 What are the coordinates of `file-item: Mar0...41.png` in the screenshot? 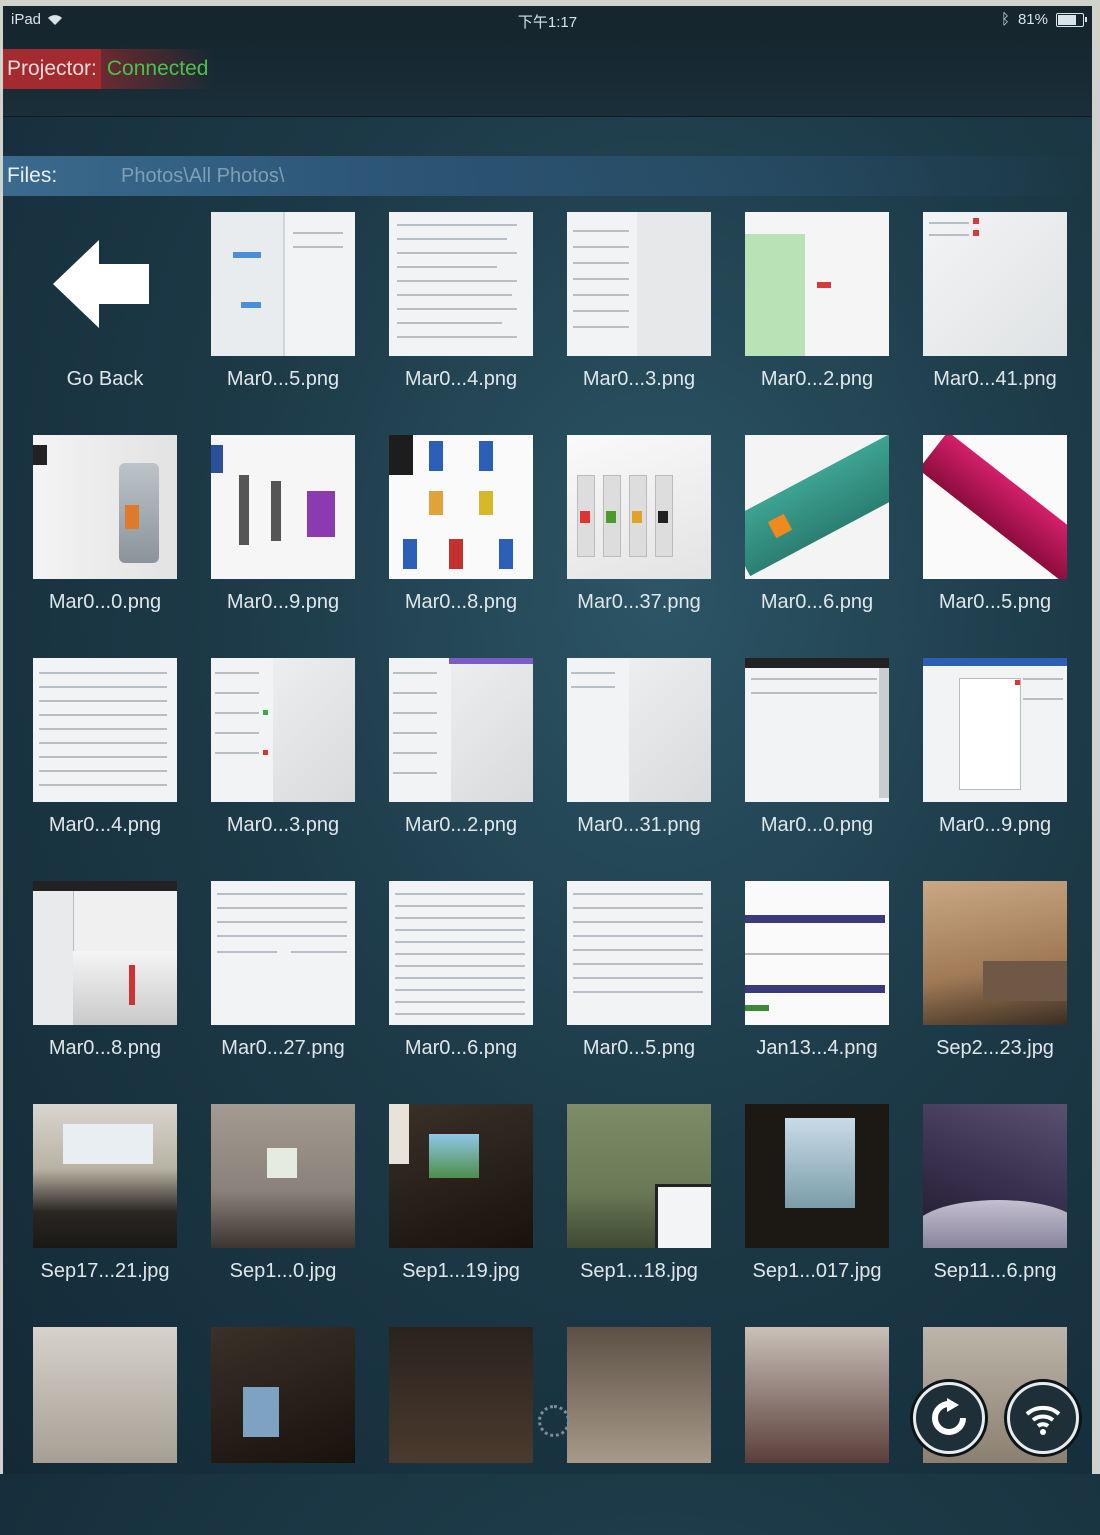 It's located at (995, 315).